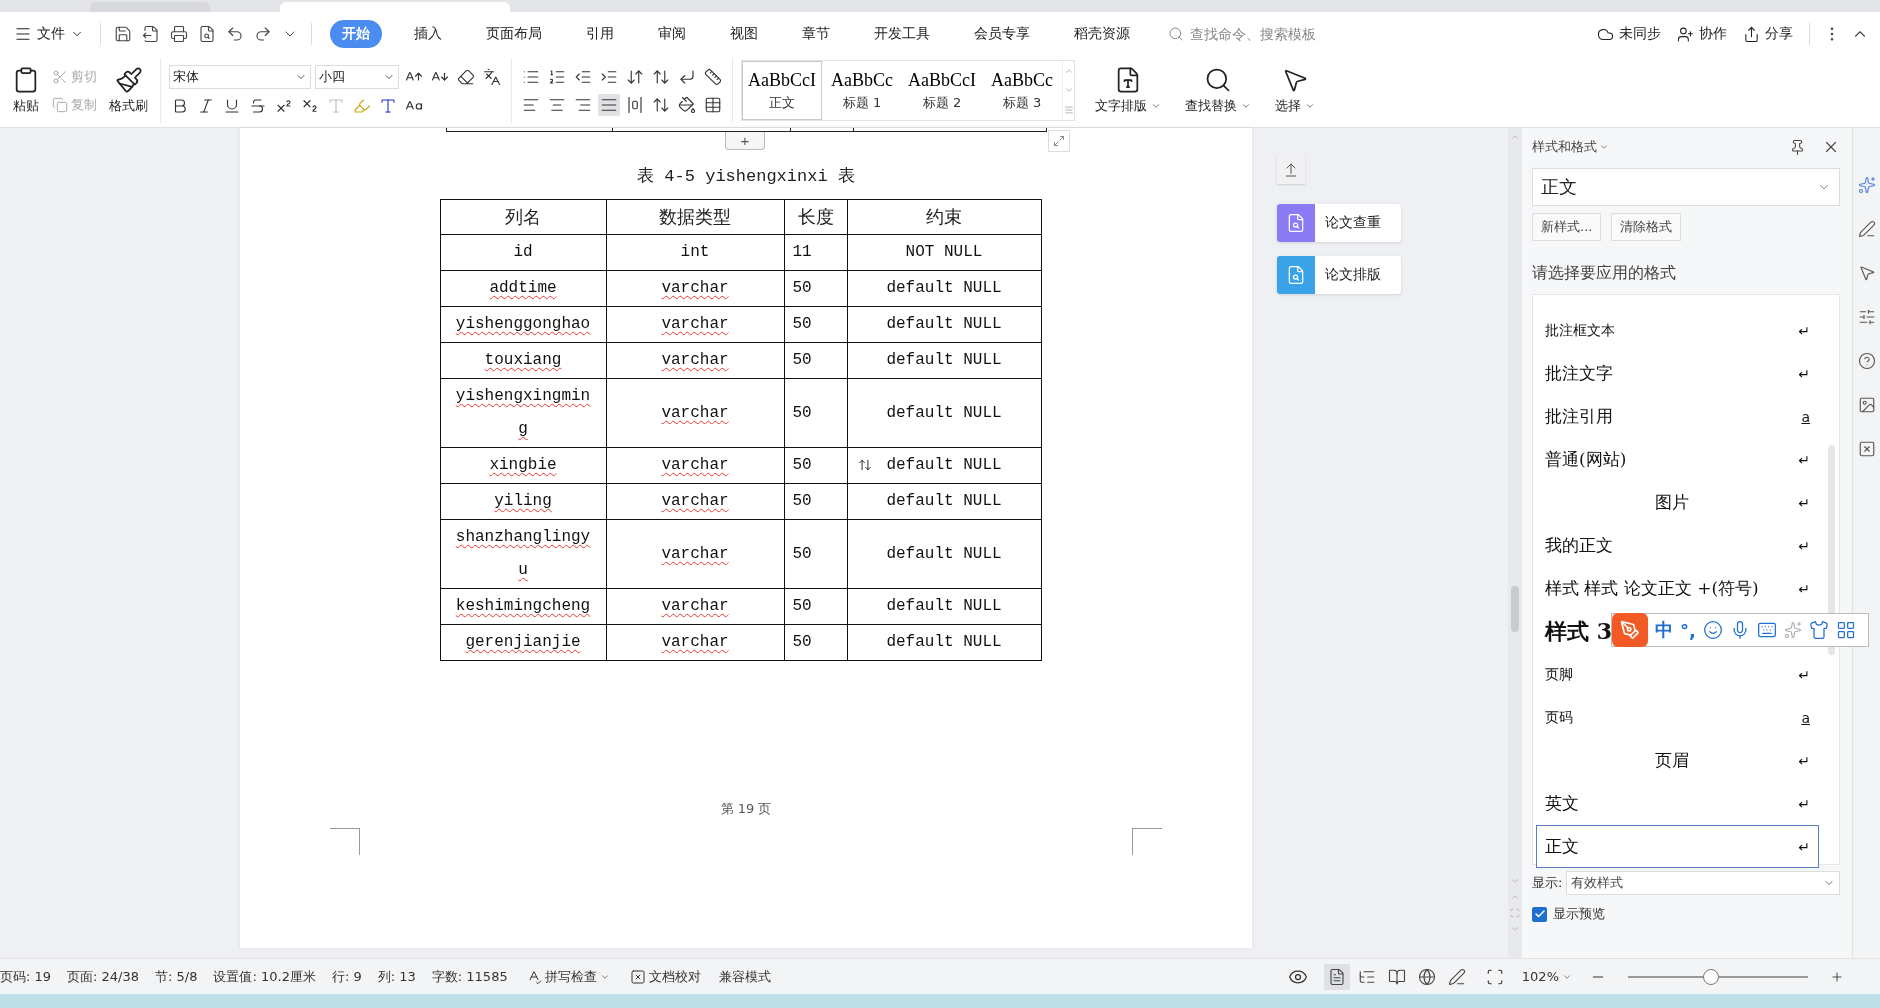  Describe the element at coordinates (264, 976) in the screenshot. I see `status-text: 设置值: 10.2厘米` at that location.